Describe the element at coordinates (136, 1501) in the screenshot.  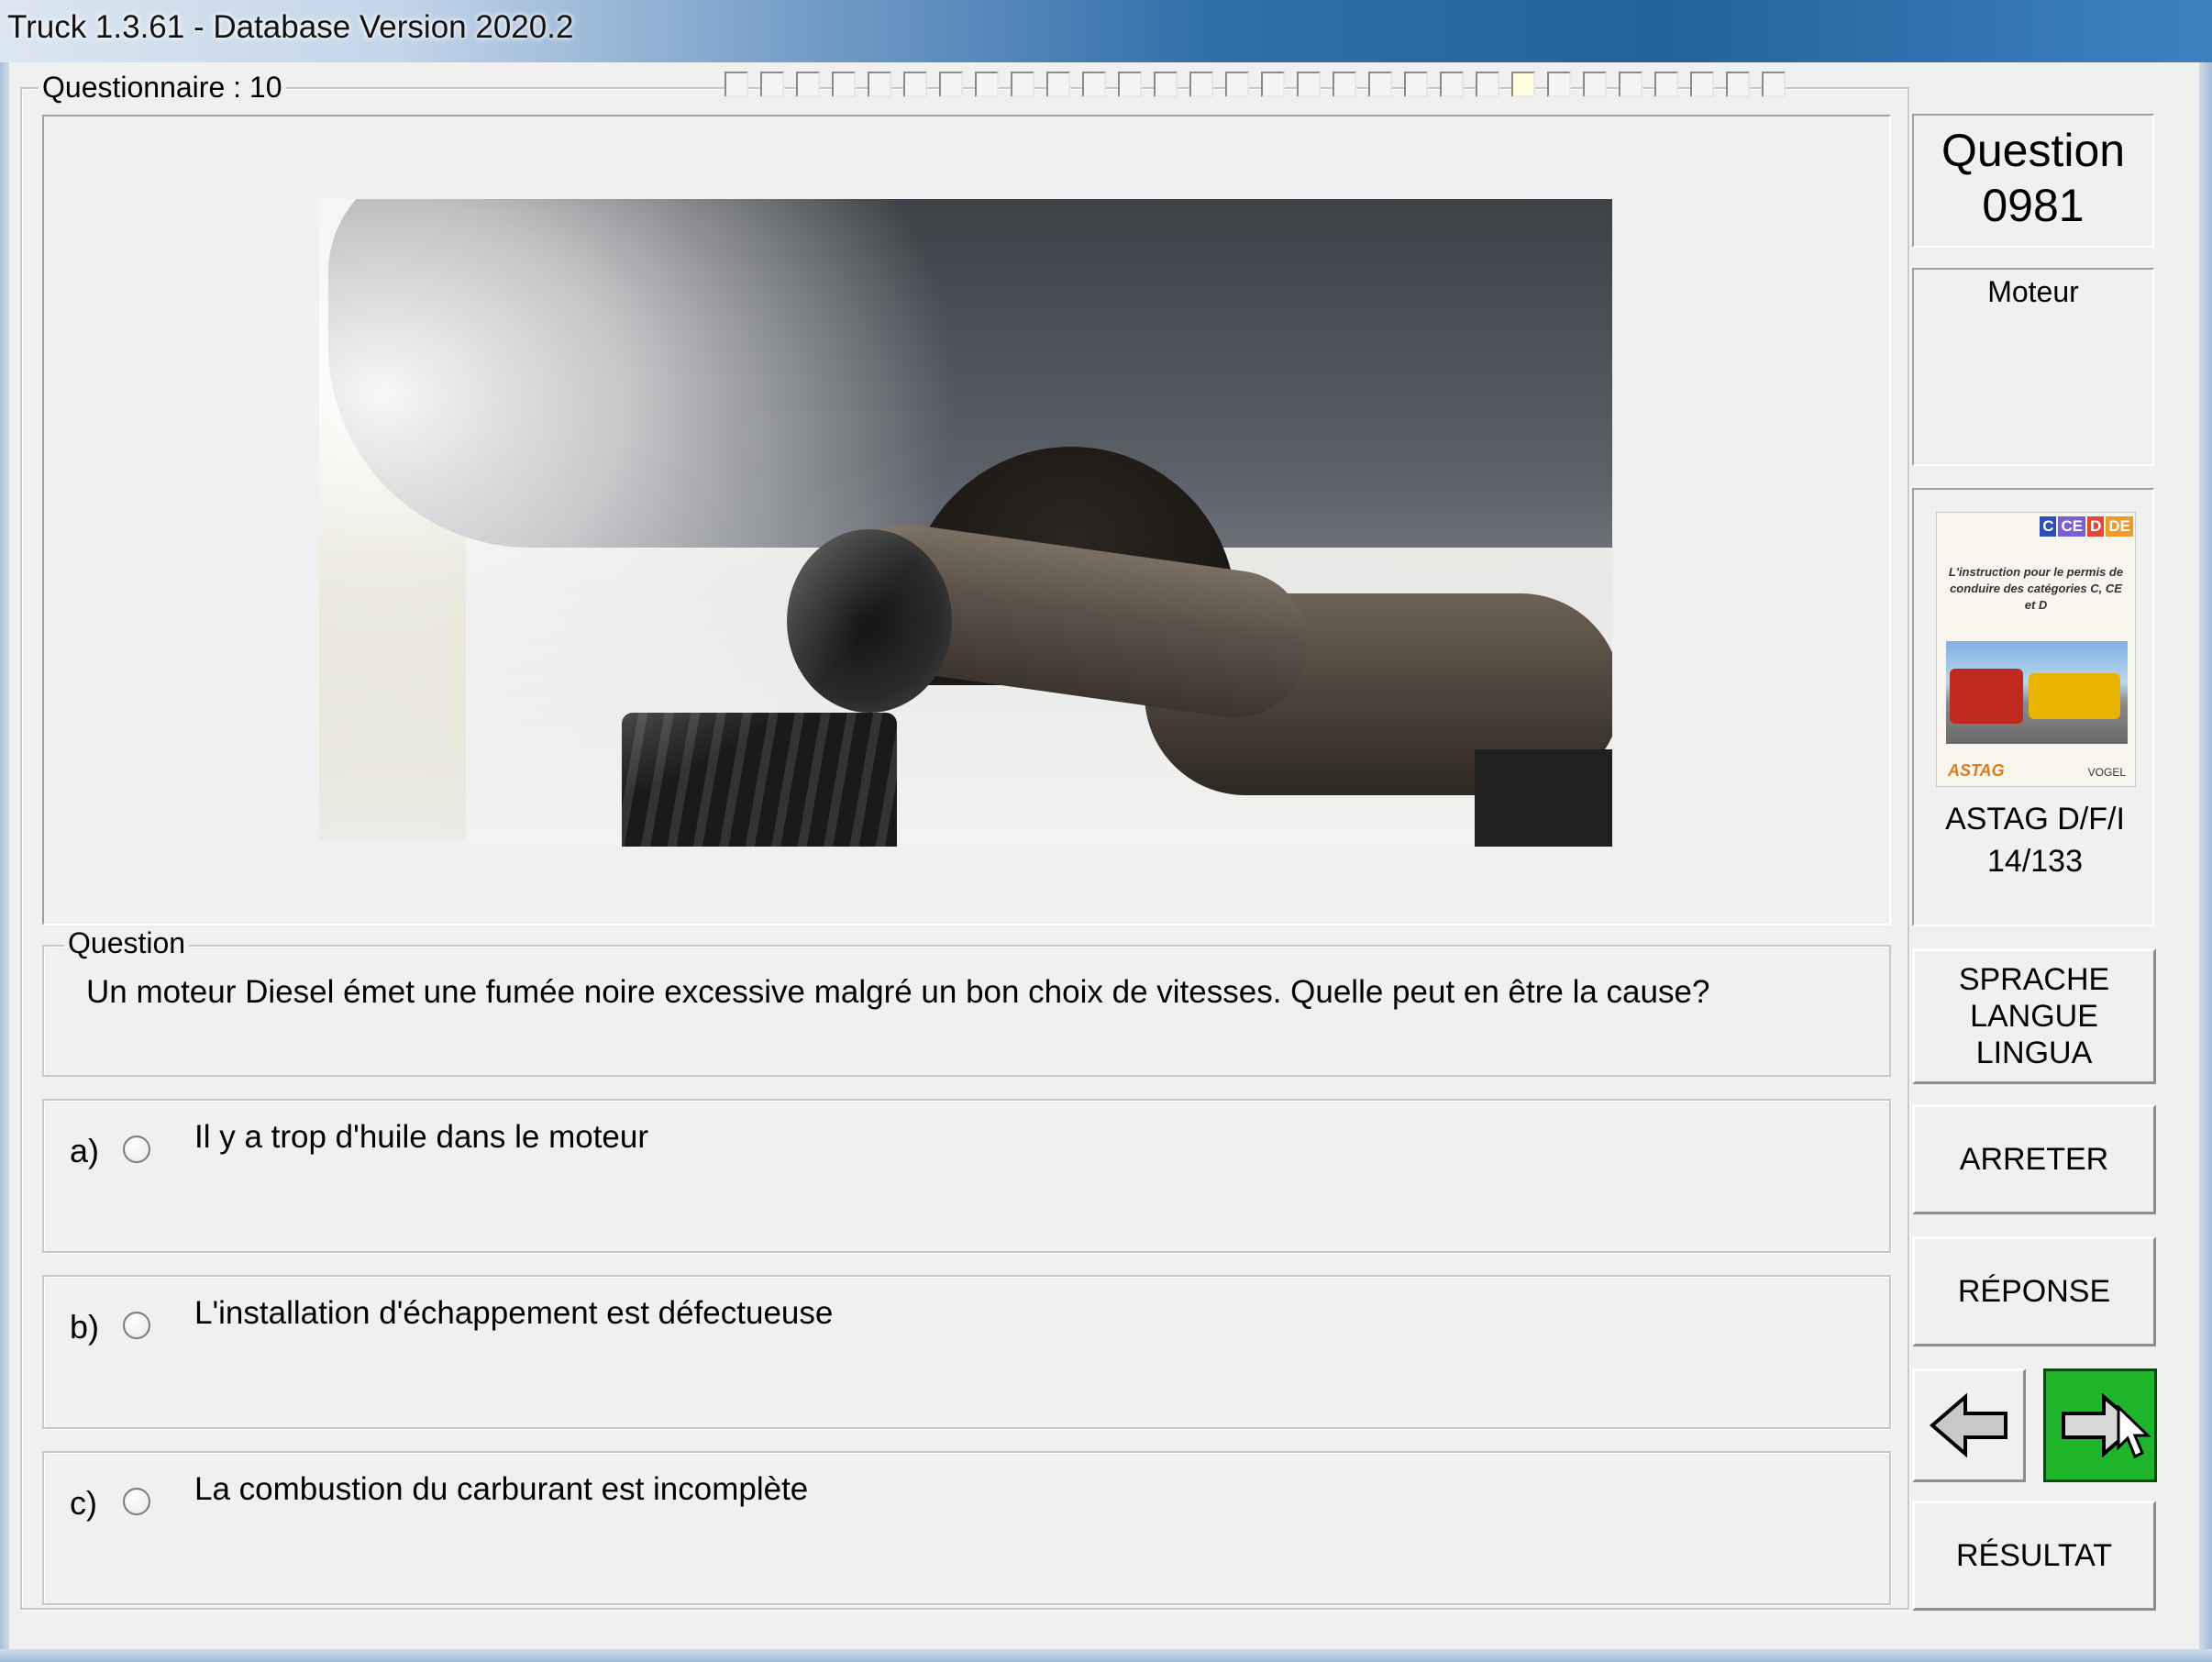
I see `answer-radio-c` at that location.